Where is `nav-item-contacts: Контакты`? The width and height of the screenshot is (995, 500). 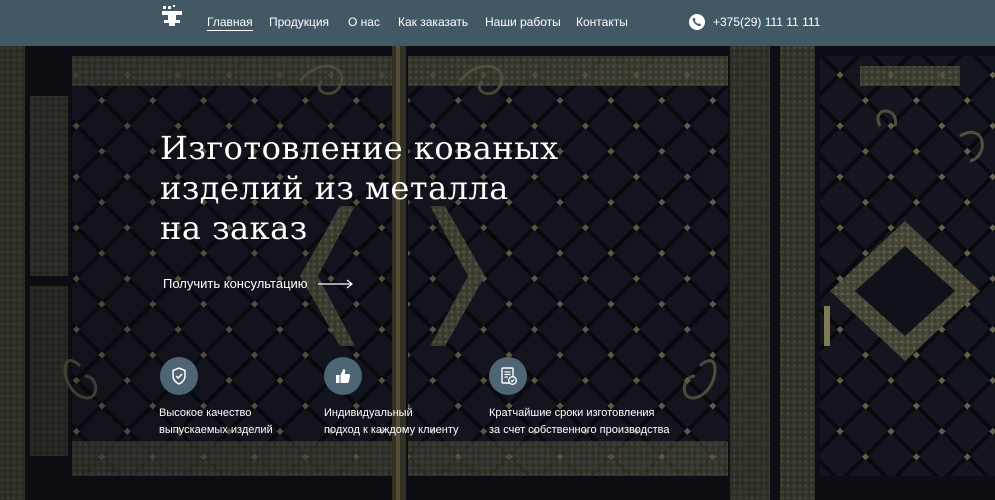 nav-item-contacts: Контакты is located at coordinates (602, 22).